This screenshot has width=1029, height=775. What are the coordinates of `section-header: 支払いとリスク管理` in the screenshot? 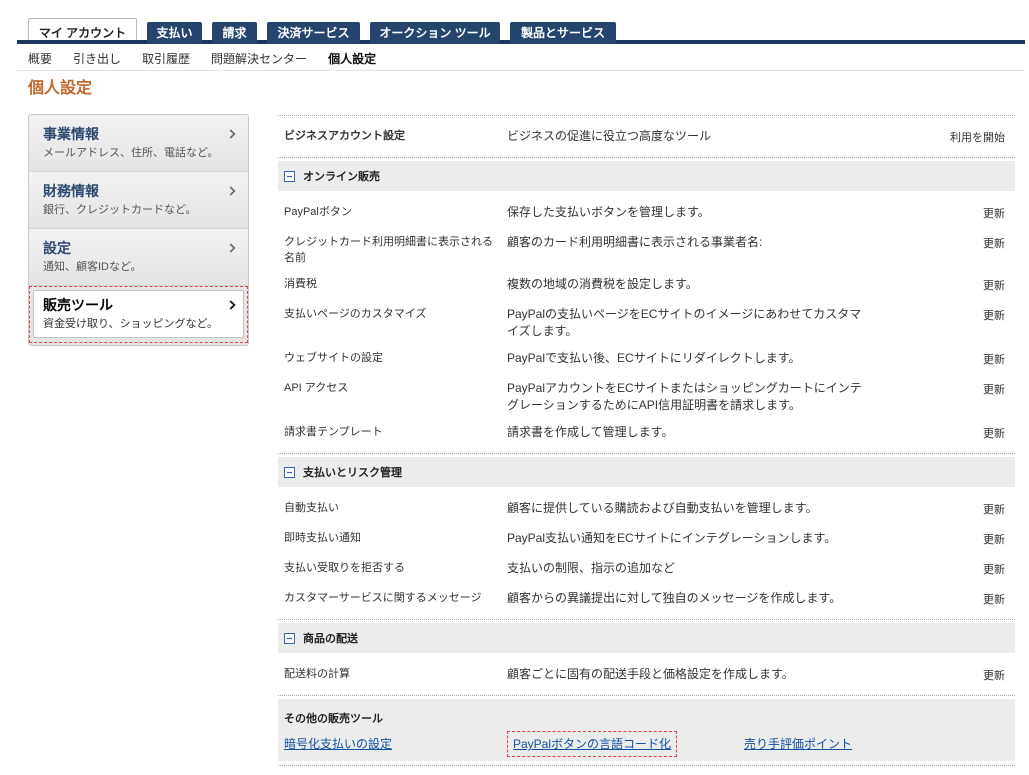 It's located at (646, 472).